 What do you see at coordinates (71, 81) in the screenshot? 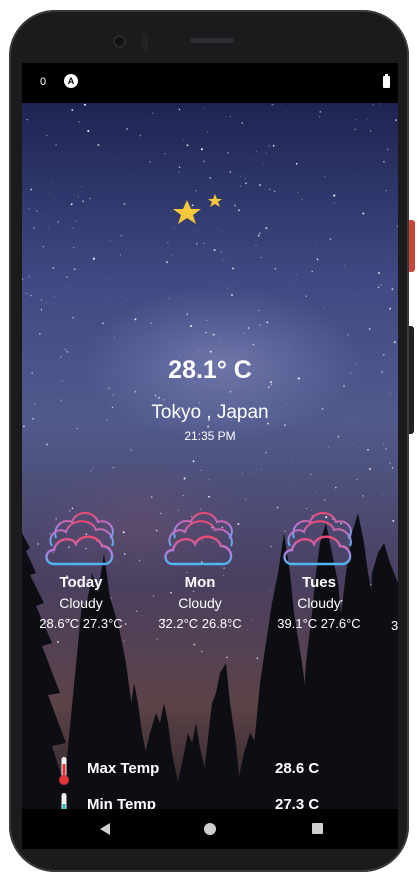
I see `app-notification-icon: A` at bounding box center [71, 81].